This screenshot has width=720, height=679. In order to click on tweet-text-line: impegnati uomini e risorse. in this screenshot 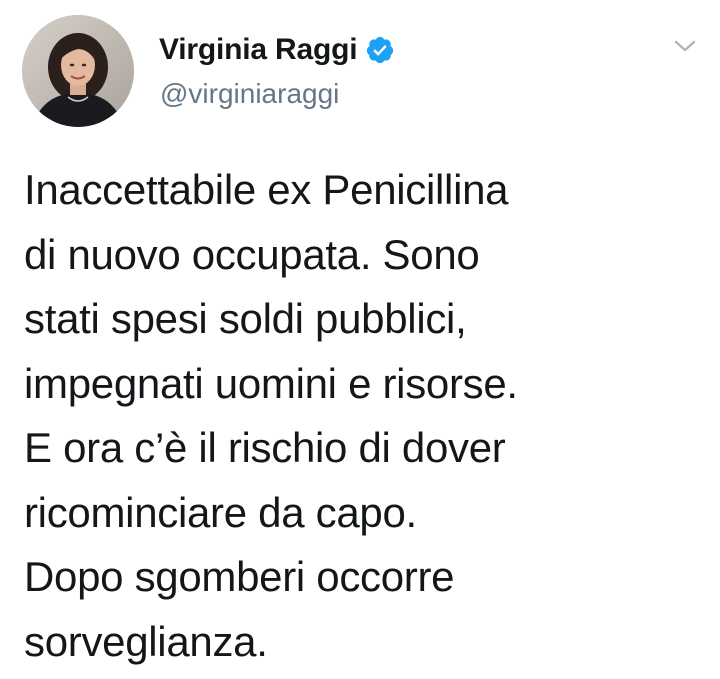, I will do `click(271, 383)`.